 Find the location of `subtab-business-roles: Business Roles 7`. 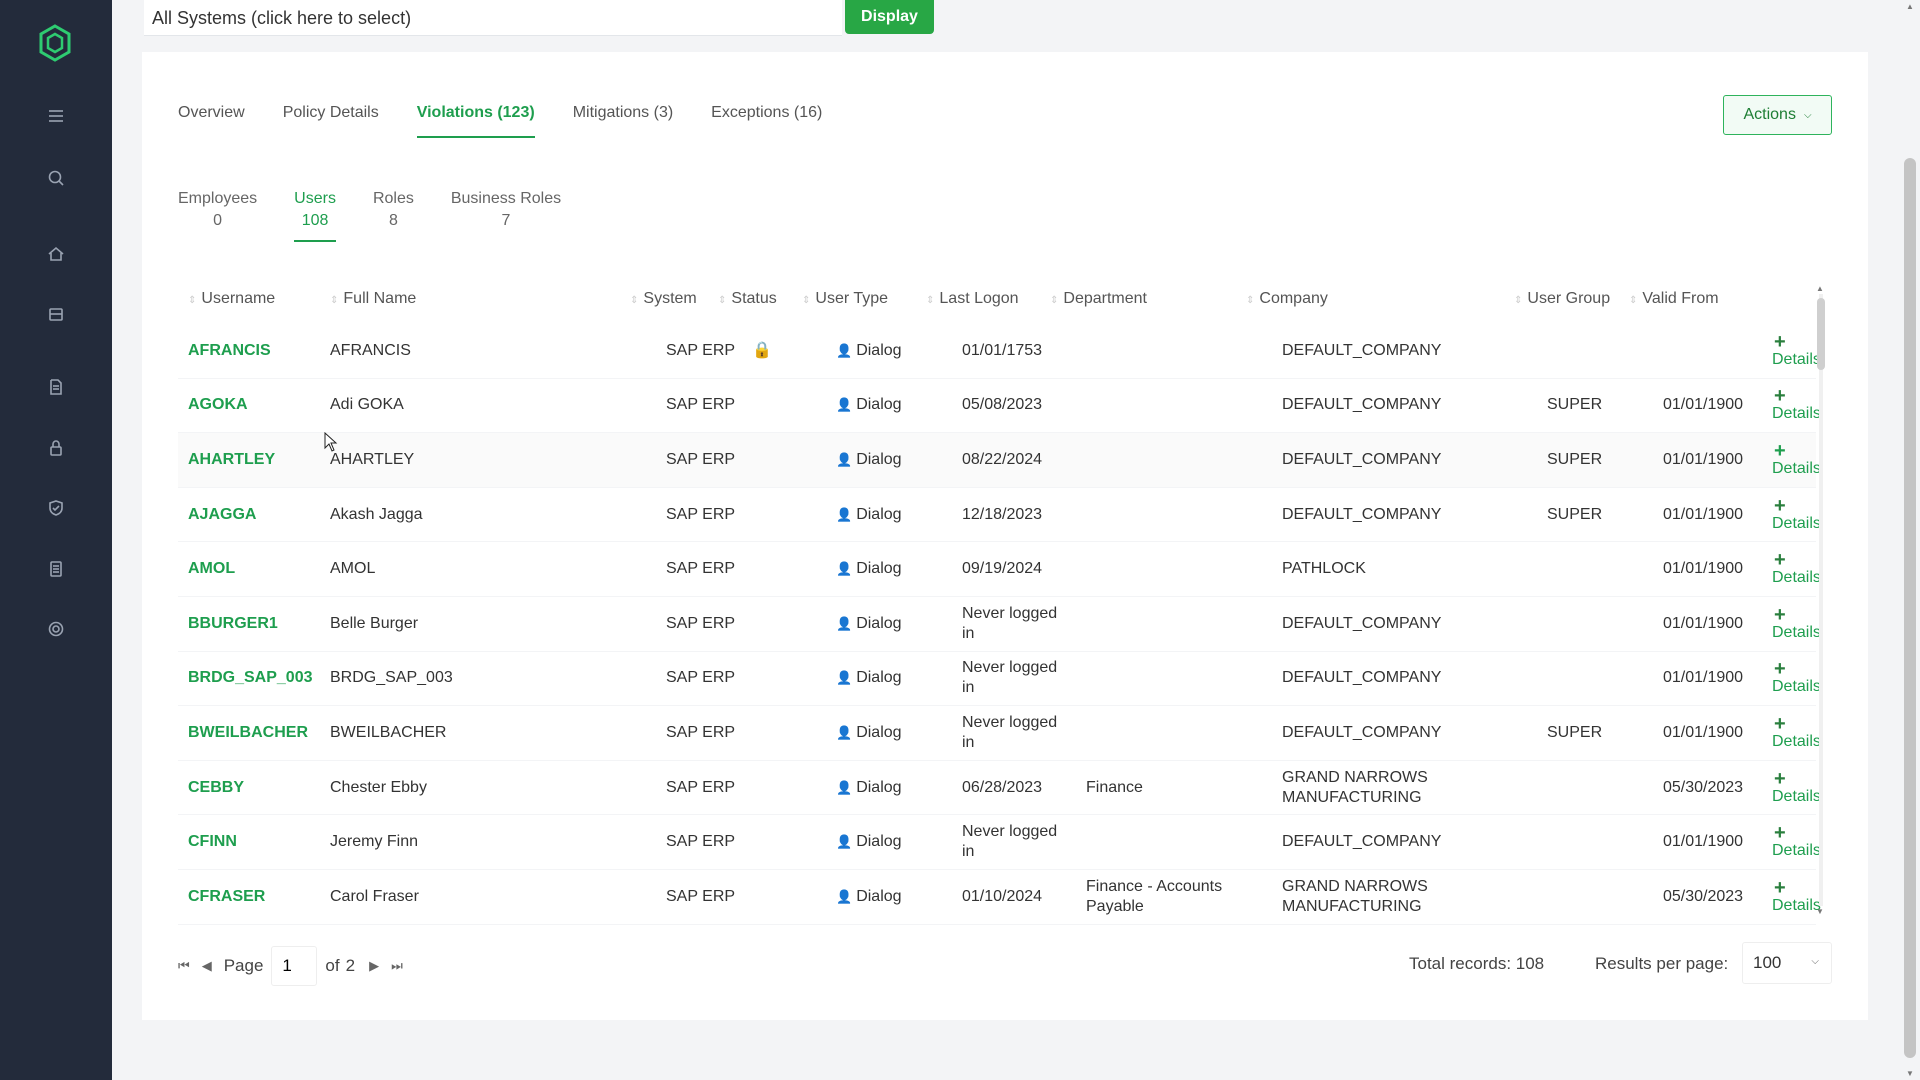

subtab-business-roles: Business Roles 7 is located at coordinates (506, 216).